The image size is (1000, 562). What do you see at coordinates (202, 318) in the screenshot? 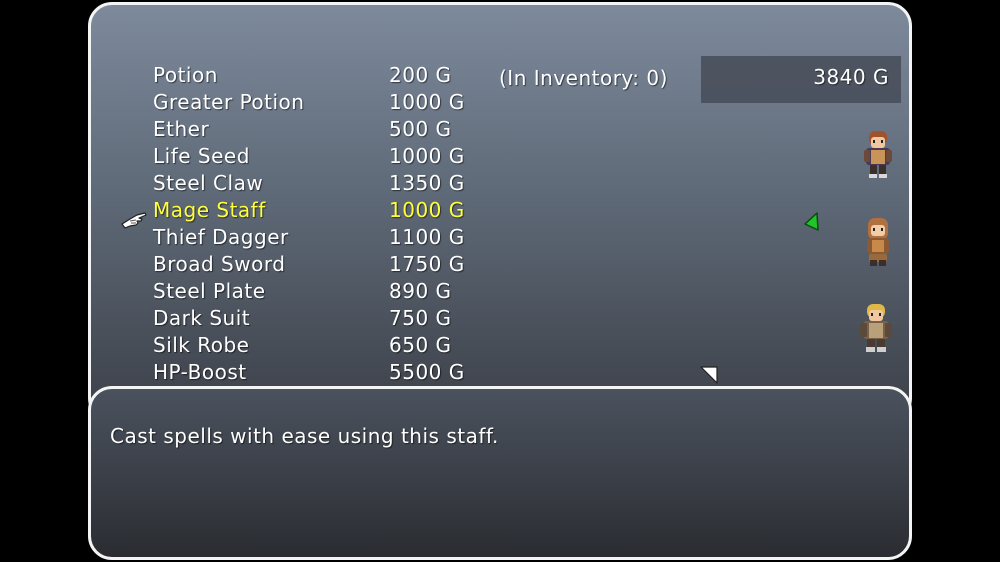
I see `item-name: Dark Suit` at bounding box center [202, 318].